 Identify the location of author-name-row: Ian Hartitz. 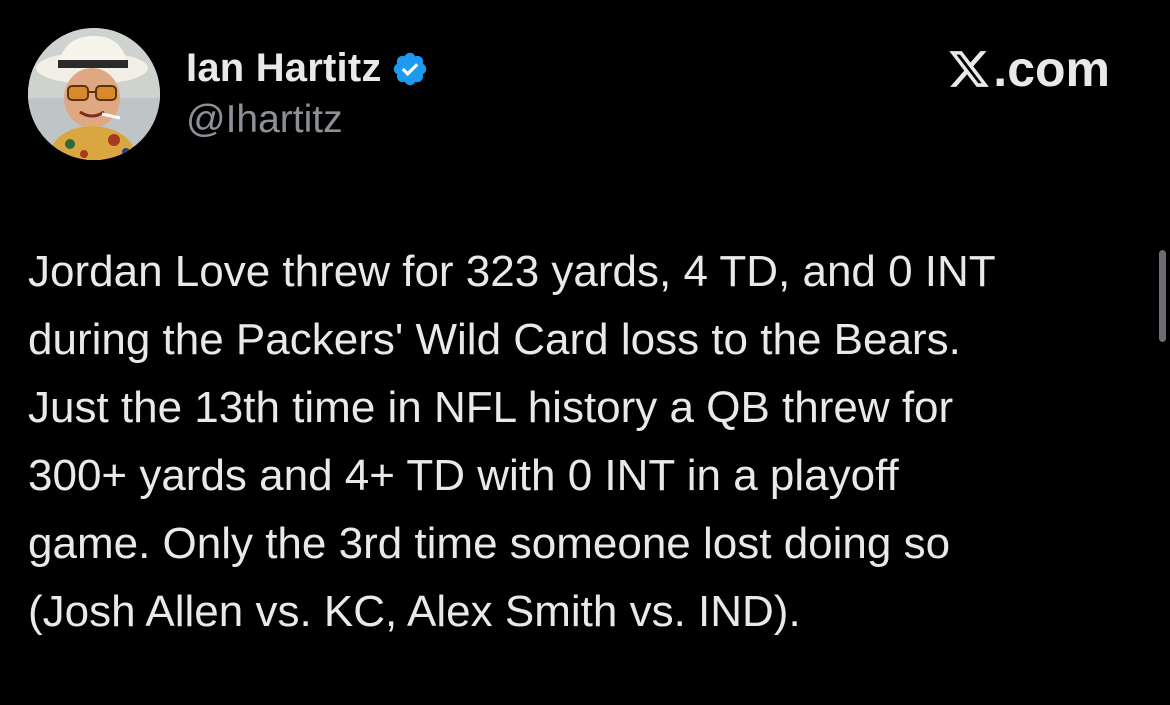
(307, 68).